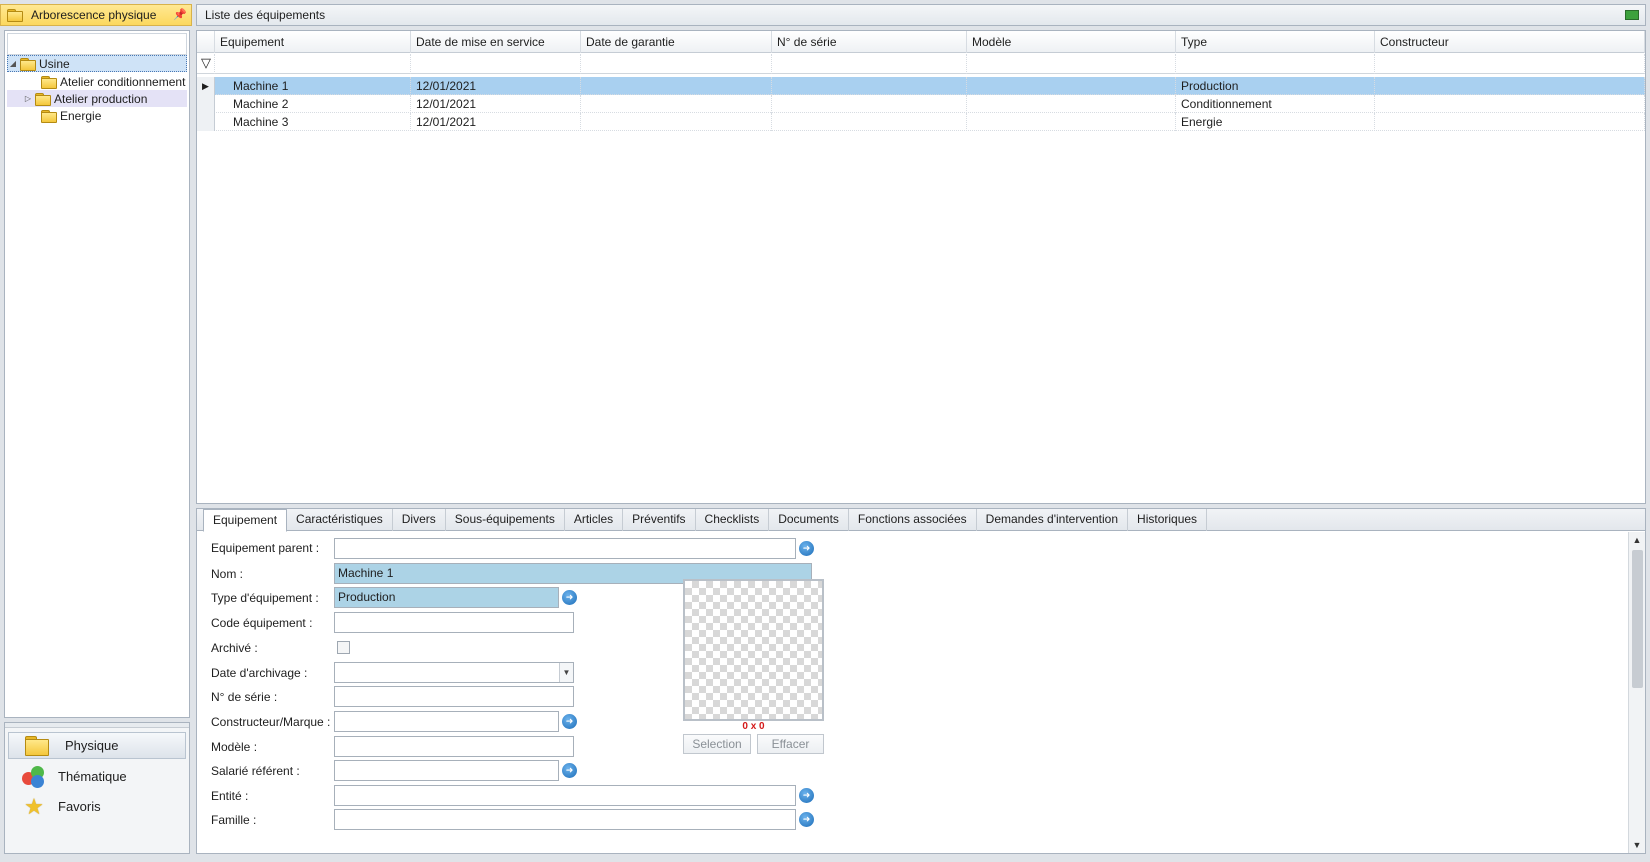 Image resolution: width=1650 pixels, height=862 pixels. What do you see at coordinates (340, 520) in the screenshot?
I see `tab-caracteristiques: Caractéristiques` at bounding box center [340, 520].